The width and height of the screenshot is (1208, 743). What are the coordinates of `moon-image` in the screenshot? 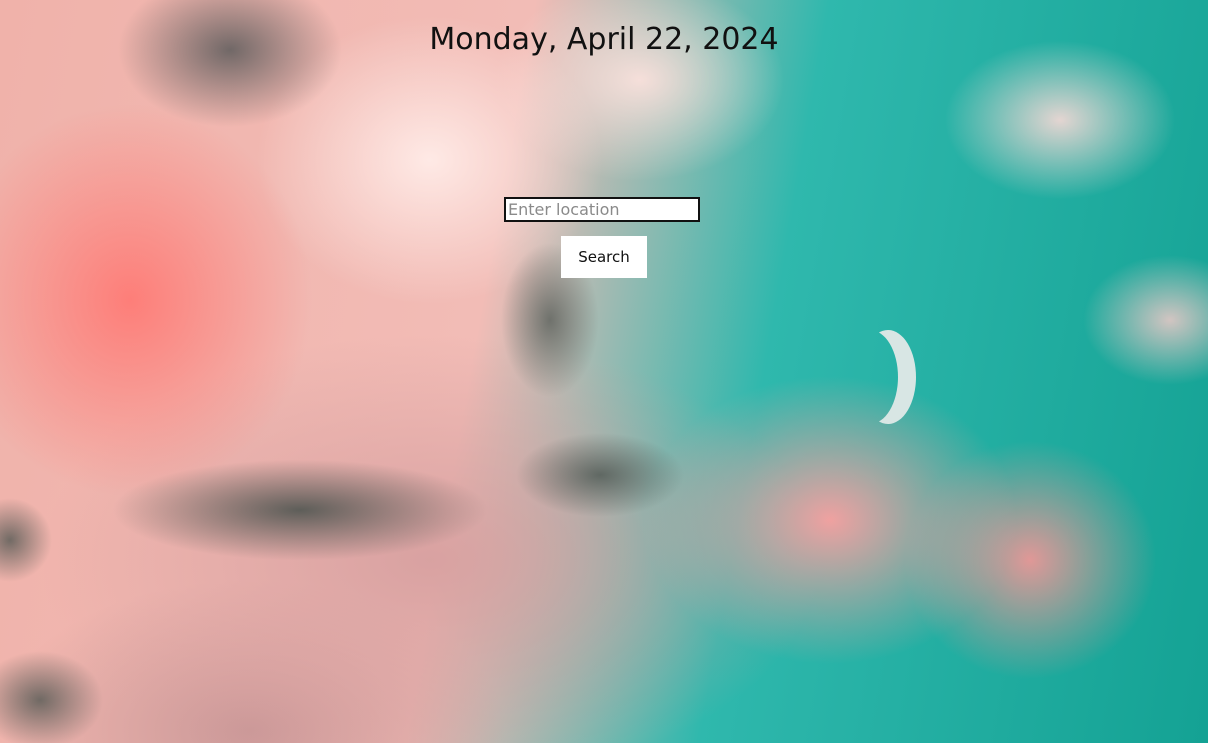 It's located at (870, 377).